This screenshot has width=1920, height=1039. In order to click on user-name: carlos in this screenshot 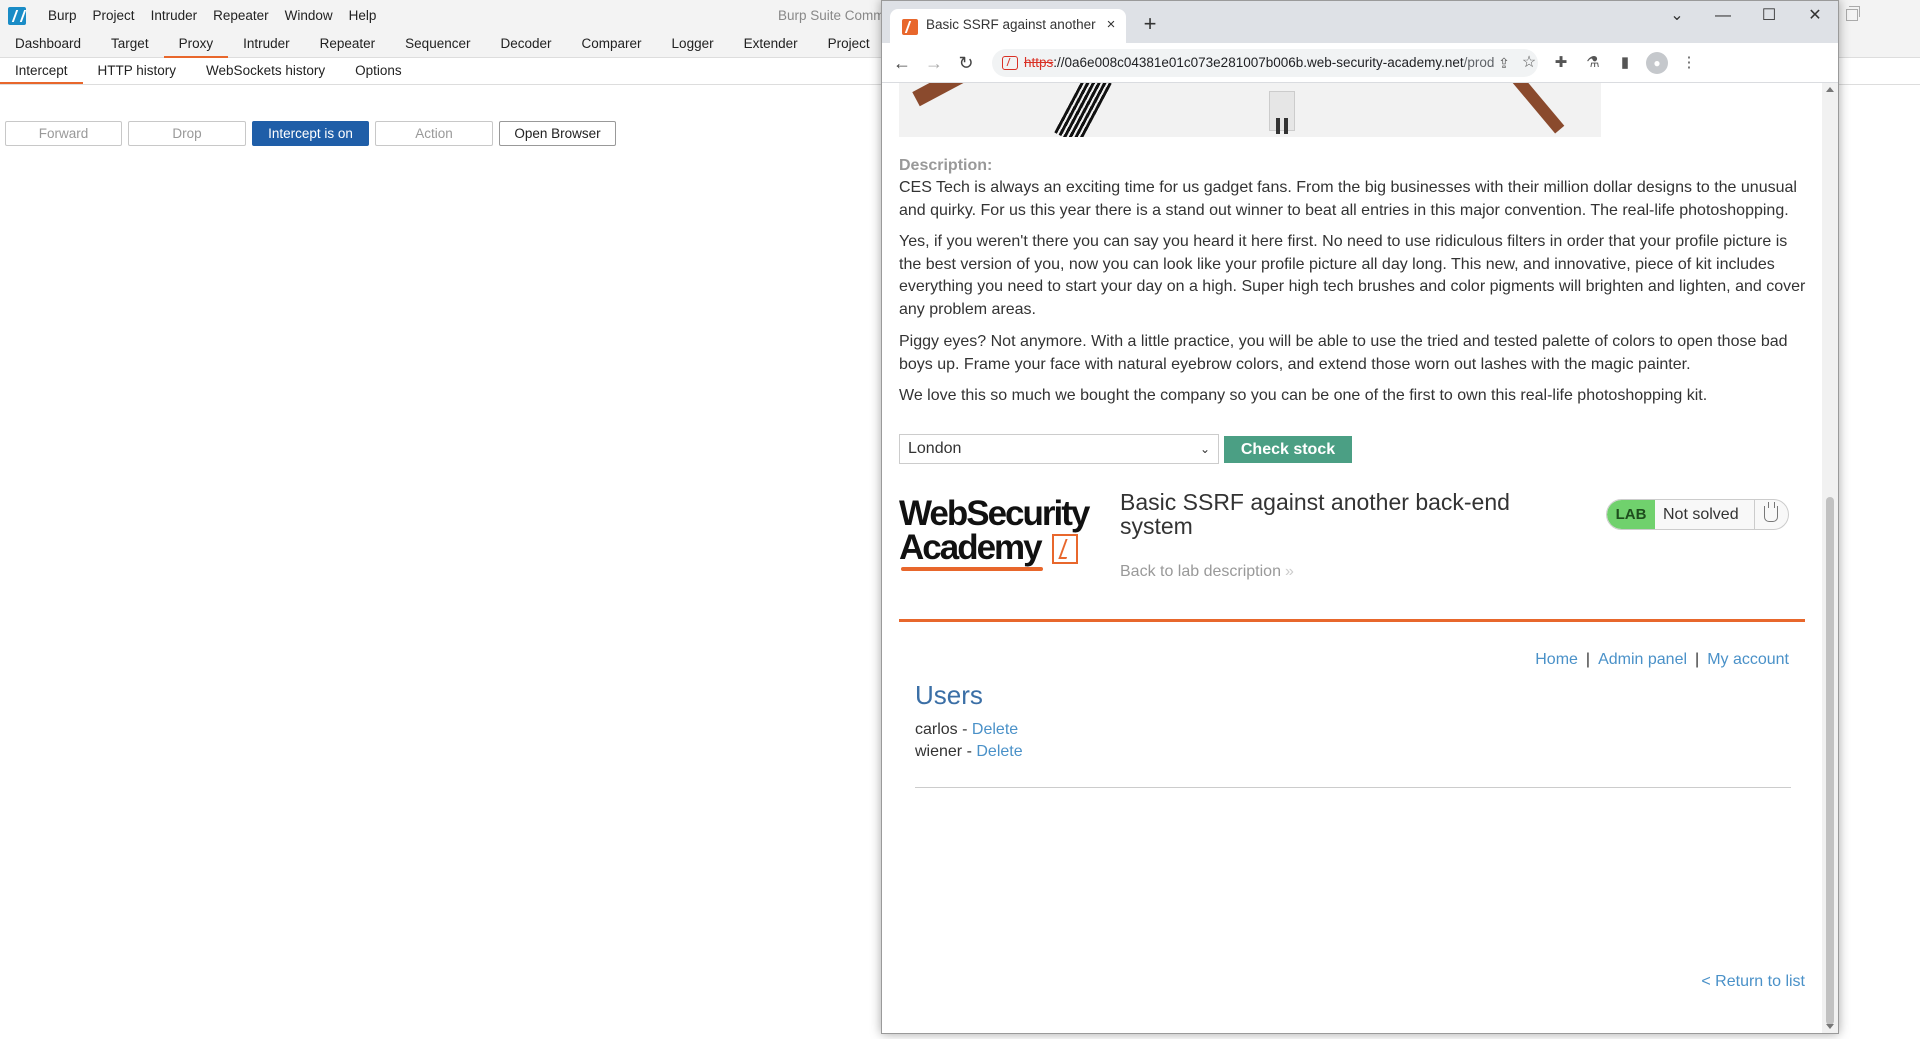, I will do `click(936, 729)`.